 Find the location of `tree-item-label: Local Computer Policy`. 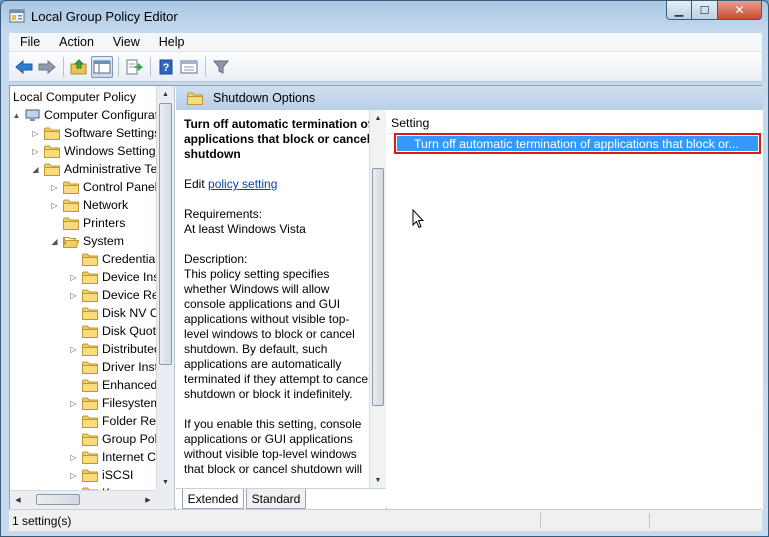

tree-item-label: Local Computer Policy is located at coordinates (75, 97).